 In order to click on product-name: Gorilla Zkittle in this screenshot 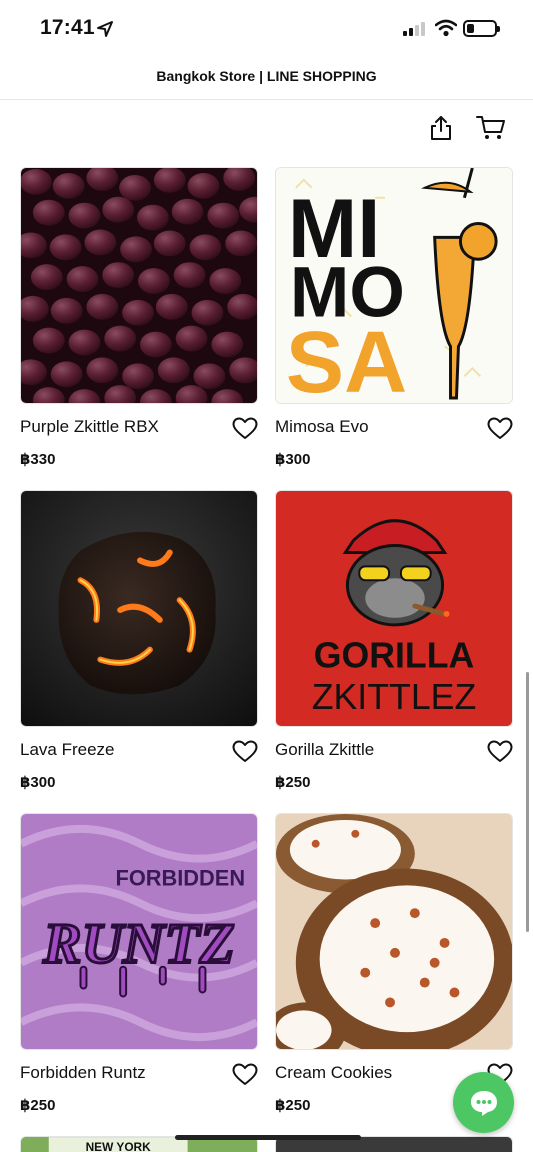, I will do `click(324, 750)`.